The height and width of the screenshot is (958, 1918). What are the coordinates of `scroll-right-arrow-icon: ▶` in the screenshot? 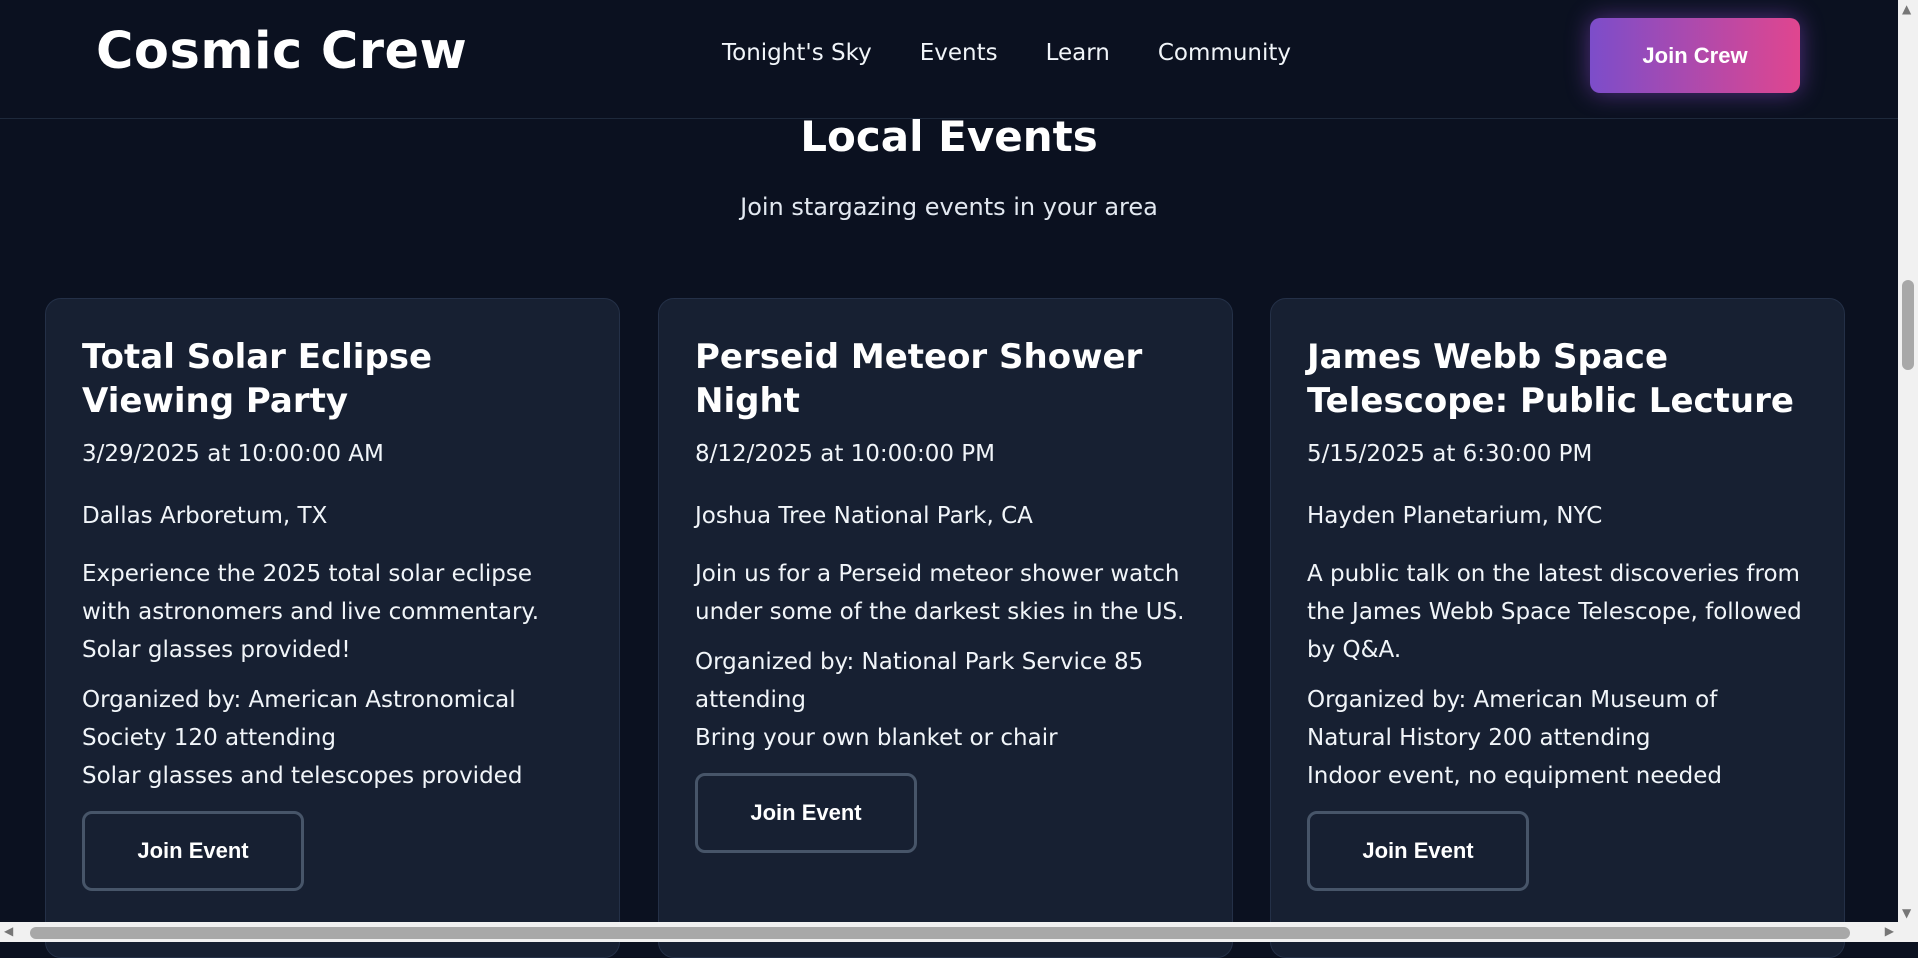 It's located at (1889, 931).